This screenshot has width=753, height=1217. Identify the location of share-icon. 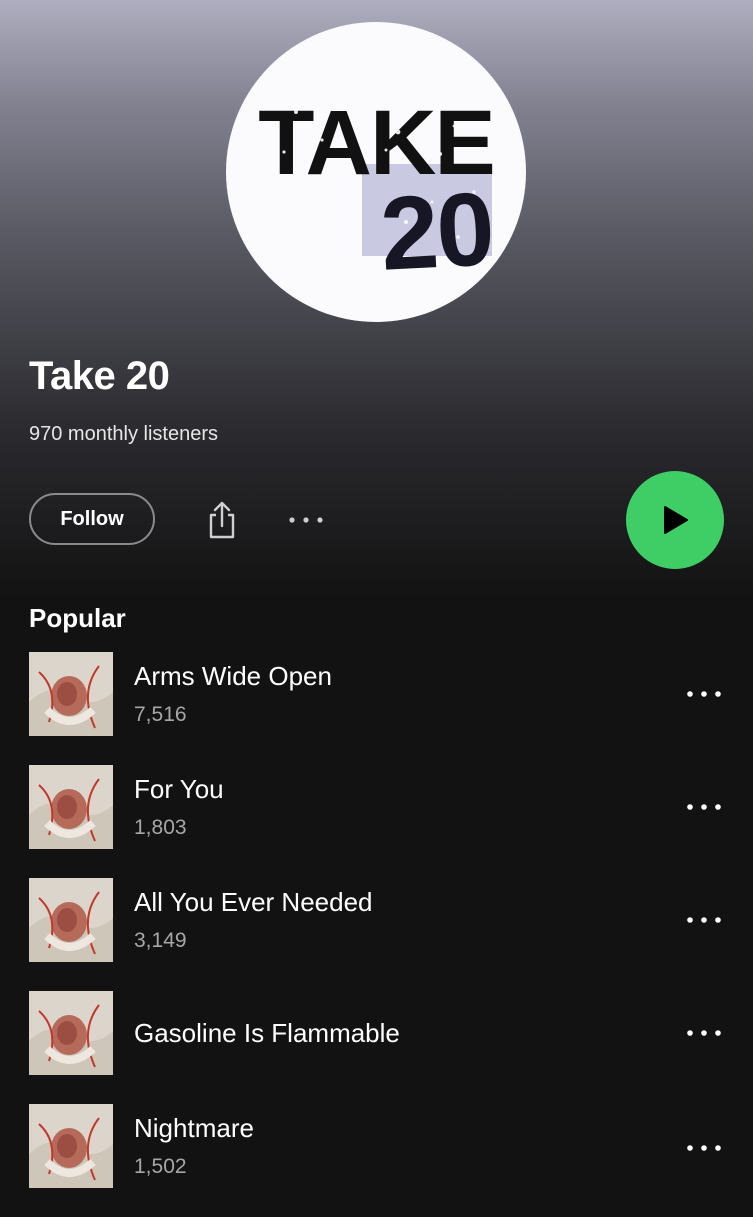
(222, 520).